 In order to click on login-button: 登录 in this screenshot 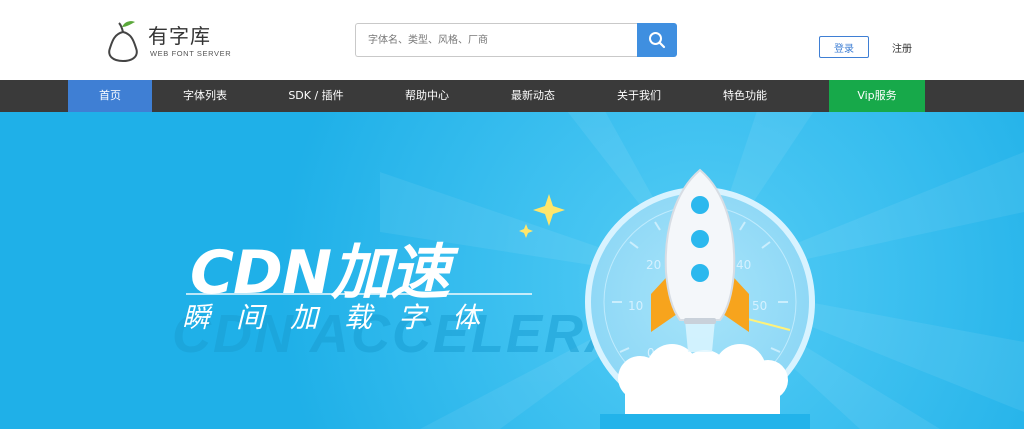, I will do `click(844, 47)`.